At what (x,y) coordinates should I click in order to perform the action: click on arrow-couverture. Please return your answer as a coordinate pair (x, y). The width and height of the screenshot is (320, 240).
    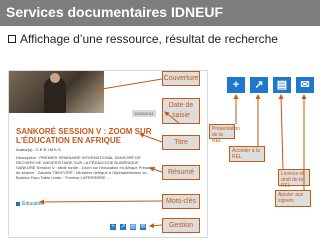
    Looking at the image, I should click on (129, 85).